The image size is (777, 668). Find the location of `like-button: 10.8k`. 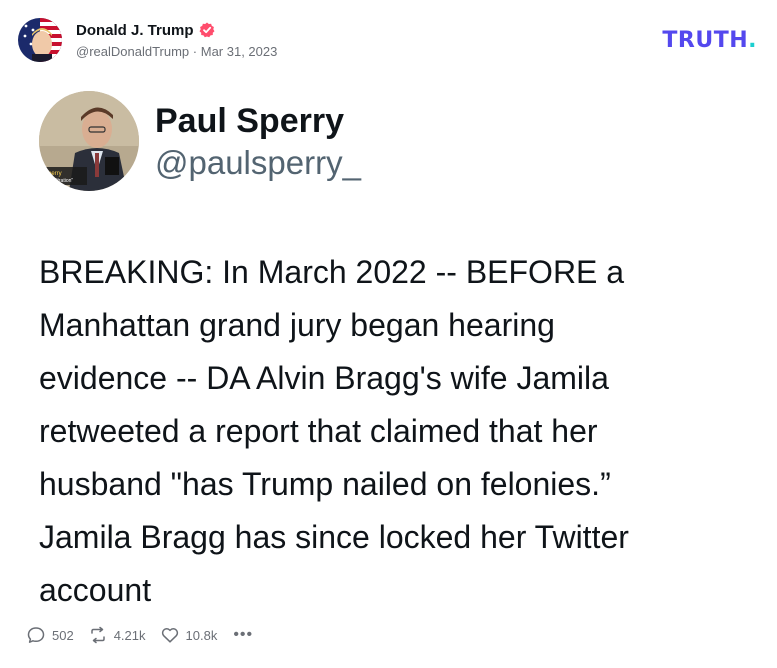

like-button: 10.8k is located at coordinates (189, 635).